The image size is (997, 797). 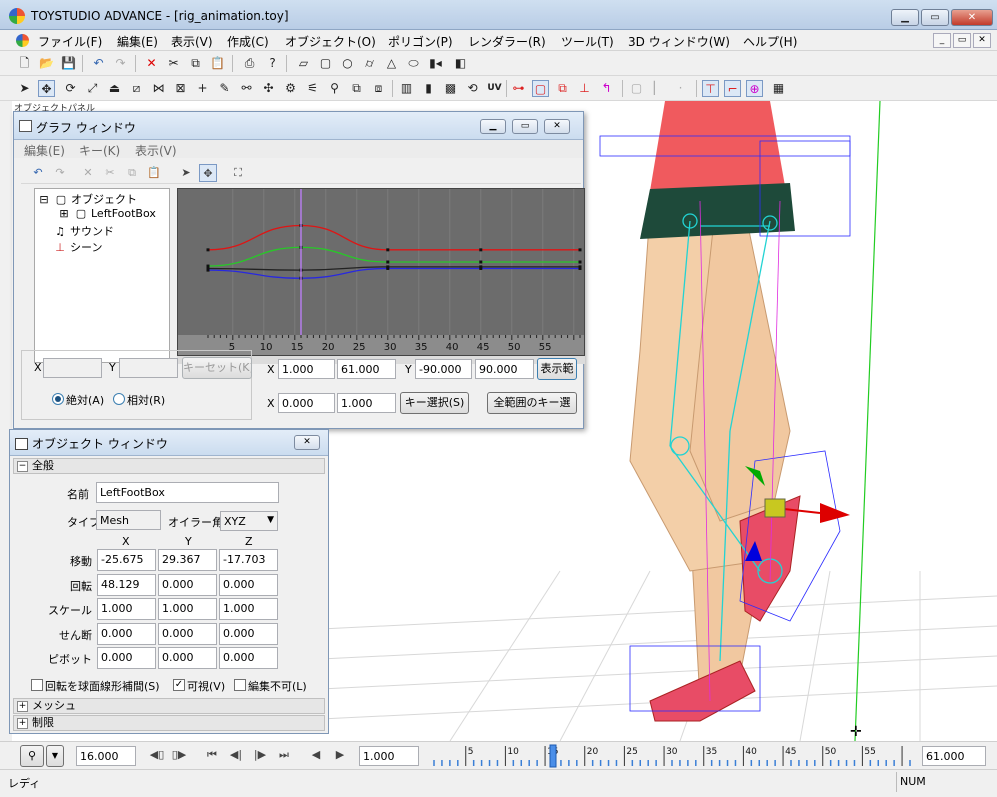 I want to click on section-limit: 制限, so click(x=169, y=723).